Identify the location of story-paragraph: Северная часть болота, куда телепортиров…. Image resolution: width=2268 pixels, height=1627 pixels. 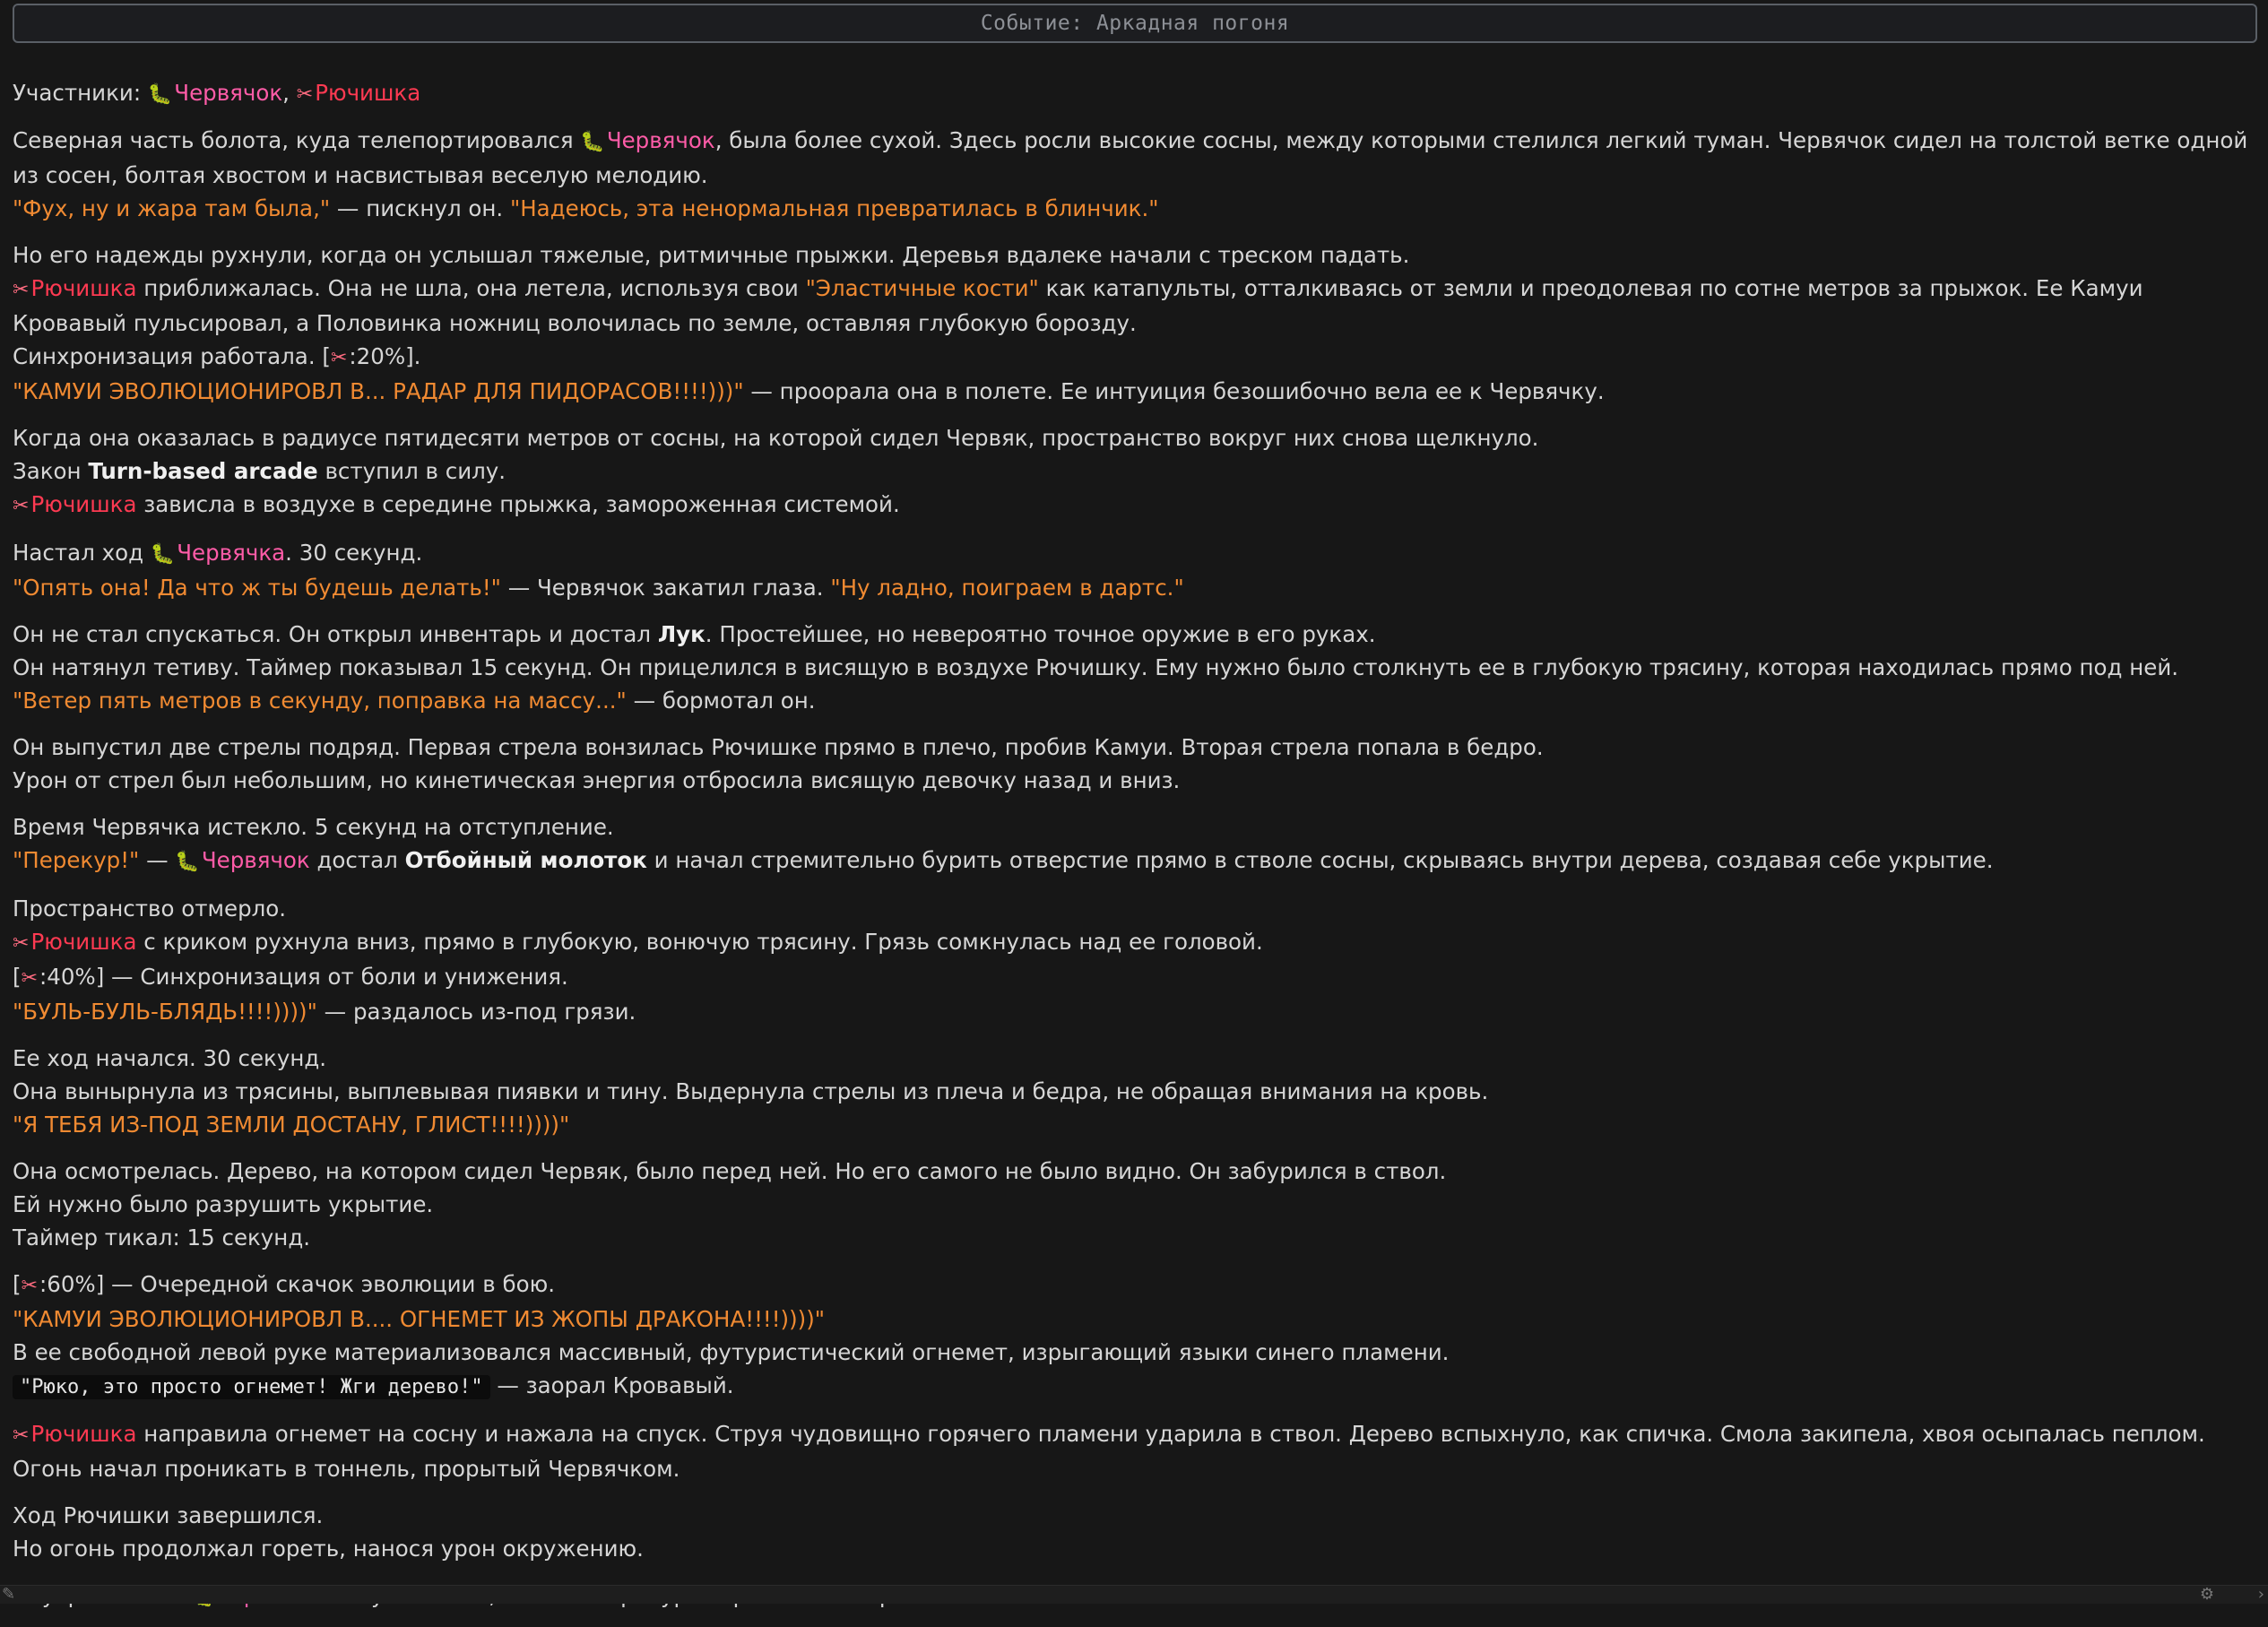
(1130, 174).